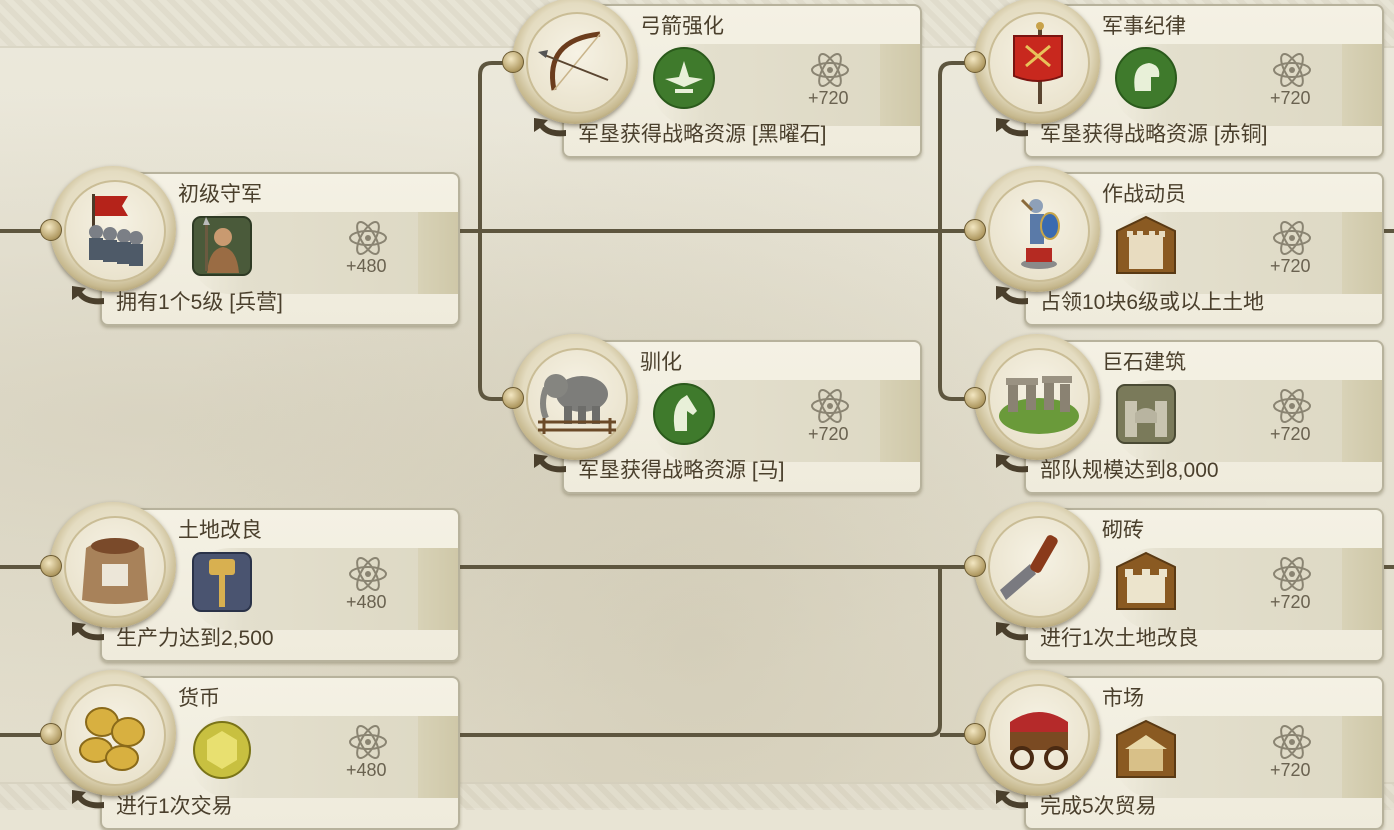 Image resolution: width=1394 pixels, height=830 pixels. Describe the element at coordinates (682, 26) in the screenshot. I see `tech-title: 弓箭强化` at that location.